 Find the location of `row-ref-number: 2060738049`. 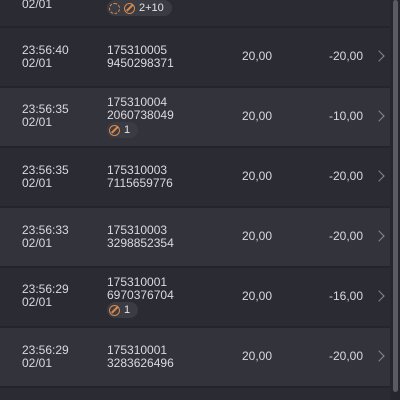

row-ref-number: 2060738049 is located at coordinates (140, 115).